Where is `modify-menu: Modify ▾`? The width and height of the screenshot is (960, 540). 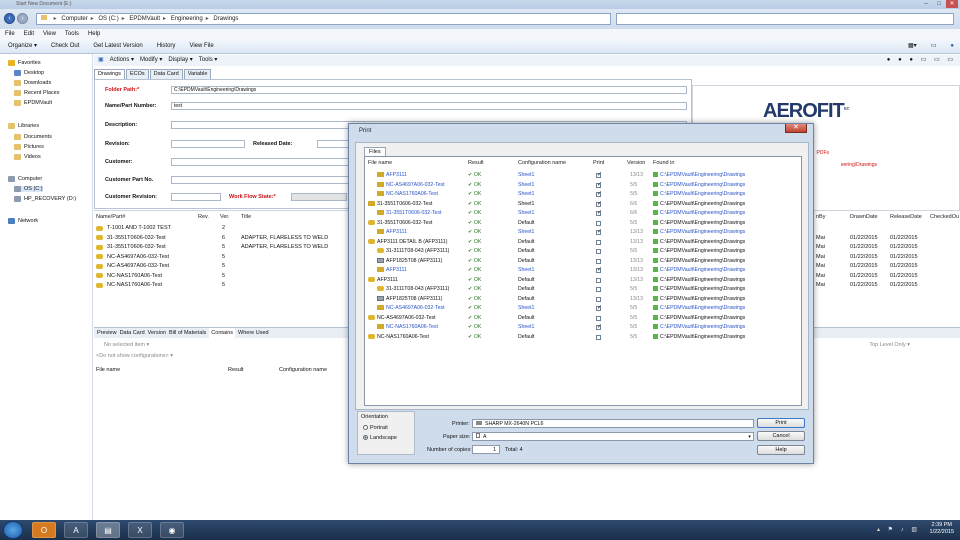 modify-menu: Modify ▾ is located at coordinates (151, 60).